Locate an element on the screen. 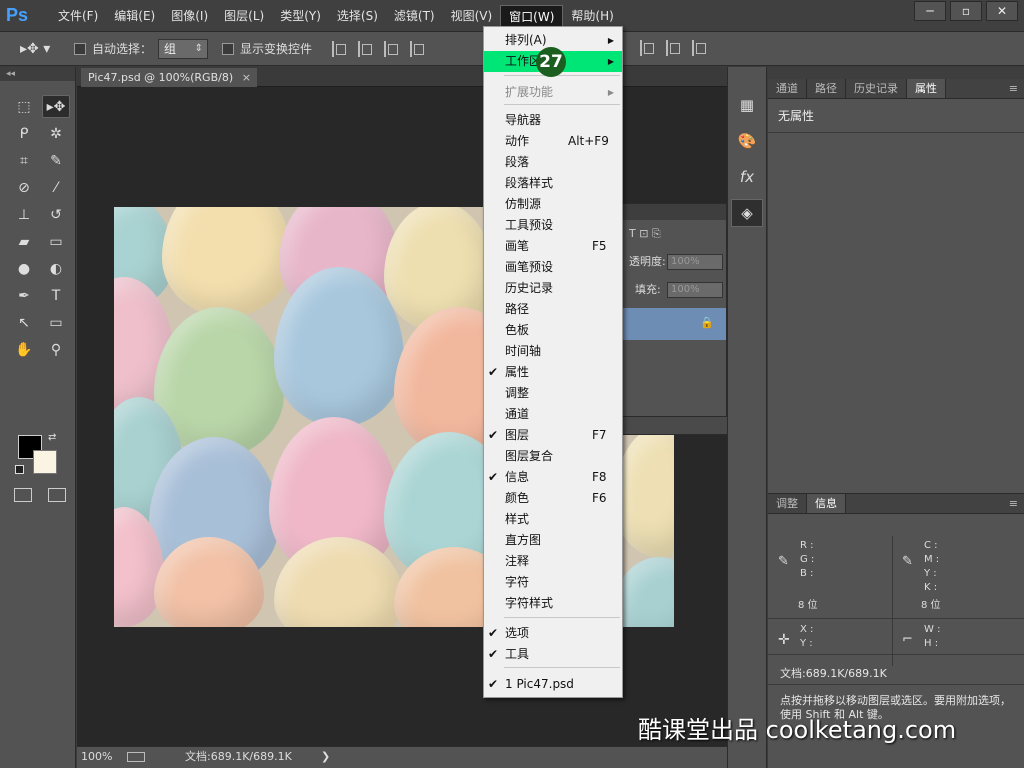  status-info-icon is located at coordinates (136, 757).